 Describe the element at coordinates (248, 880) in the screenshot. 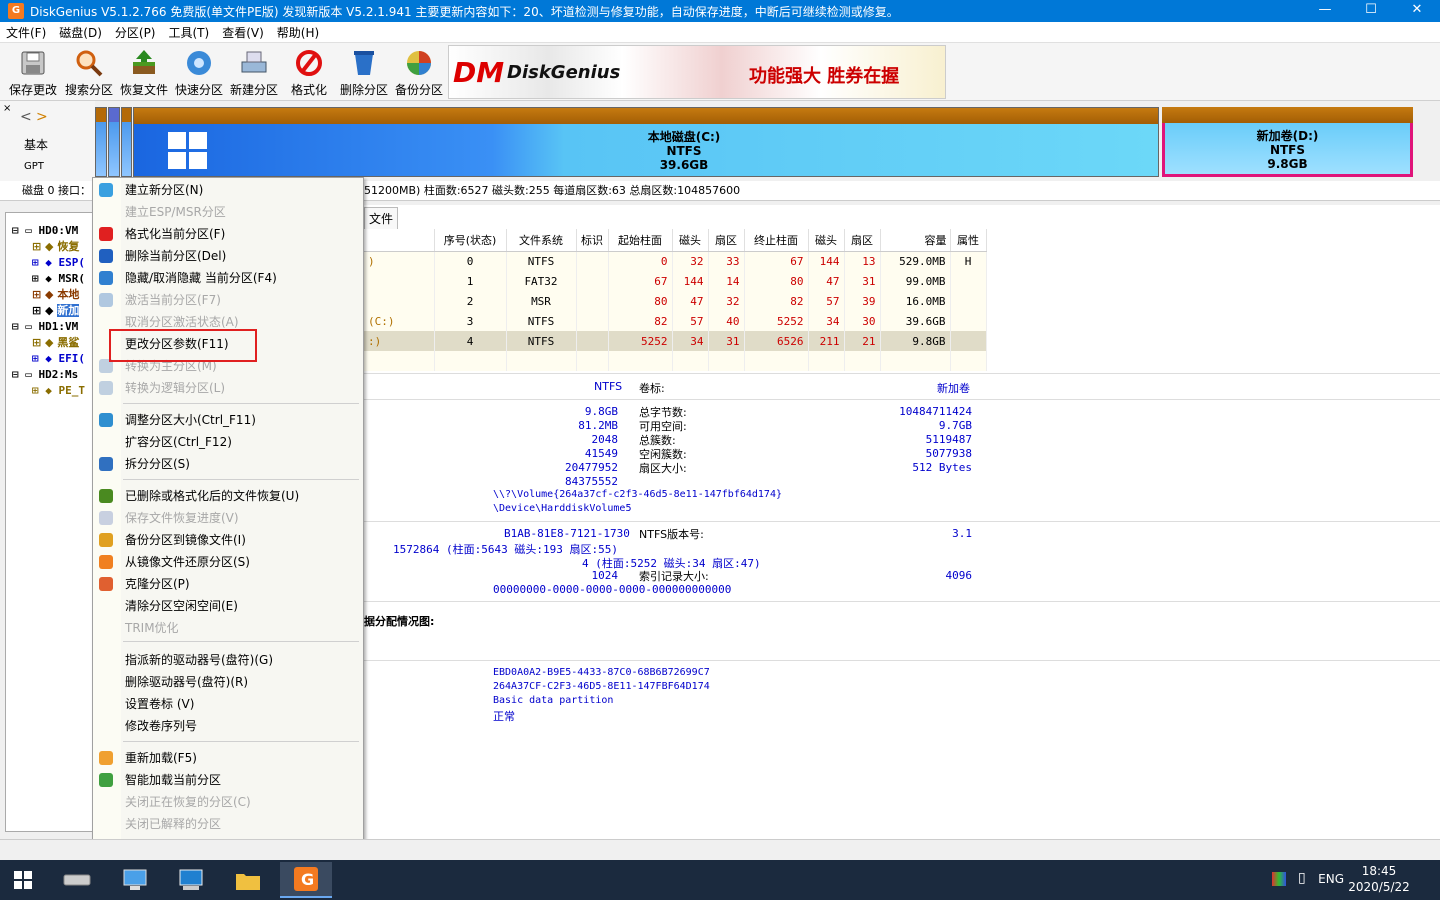

I see `file-explorer-button` at that location.